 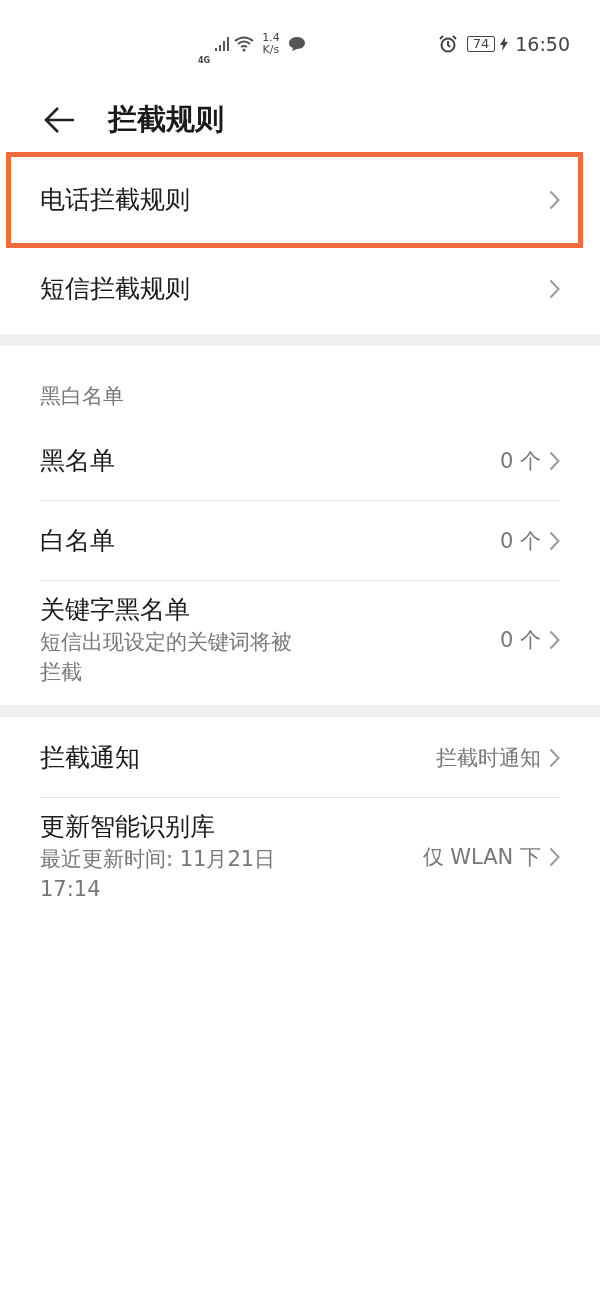 I want to click on item-value: 拦截时通知, so click(x=488, y=758).